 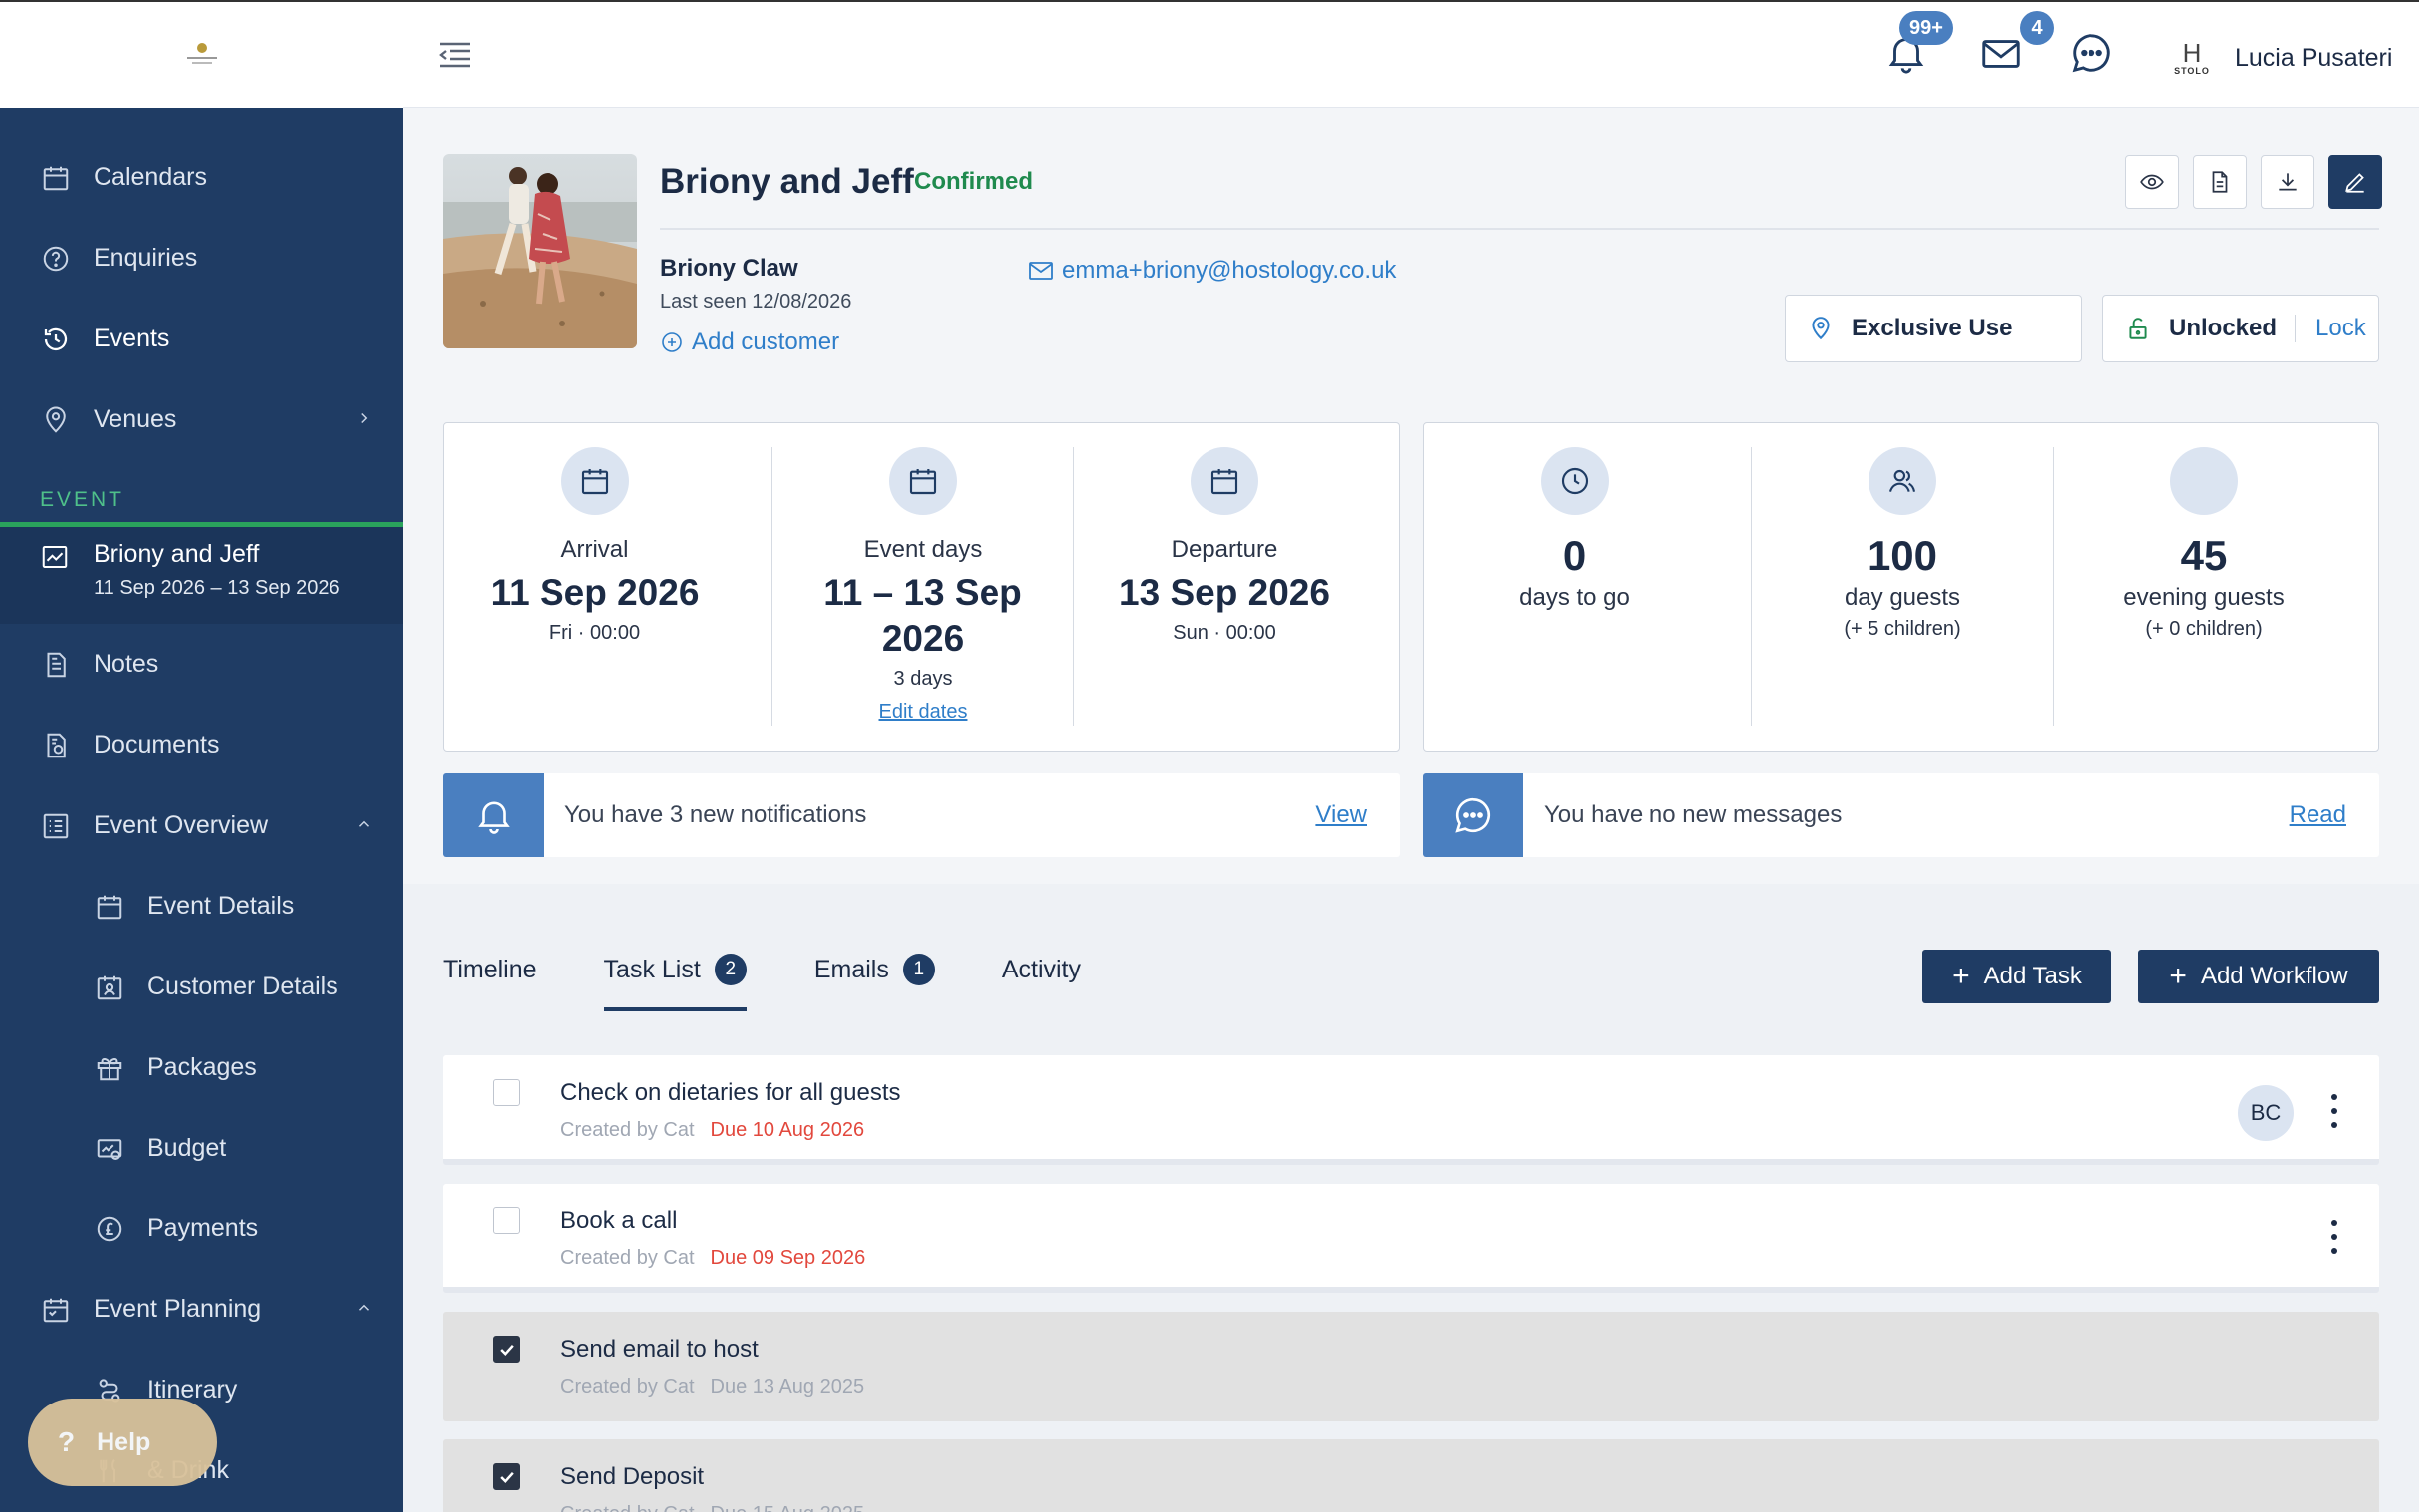 I want to click on day-guests-label: day guests, so click(x=1902, y=597).